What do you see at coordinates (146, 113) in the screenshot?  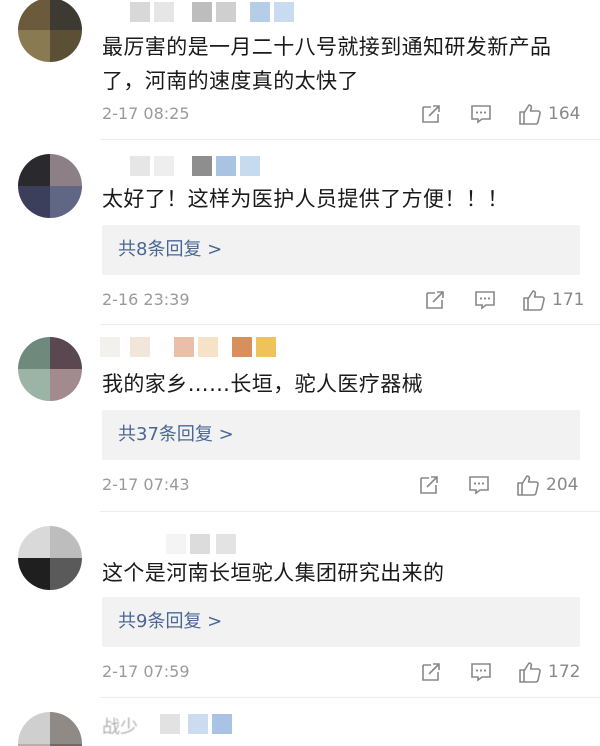 I see `comment-time: 2-17 08:25` at bounding box center [146, 113].